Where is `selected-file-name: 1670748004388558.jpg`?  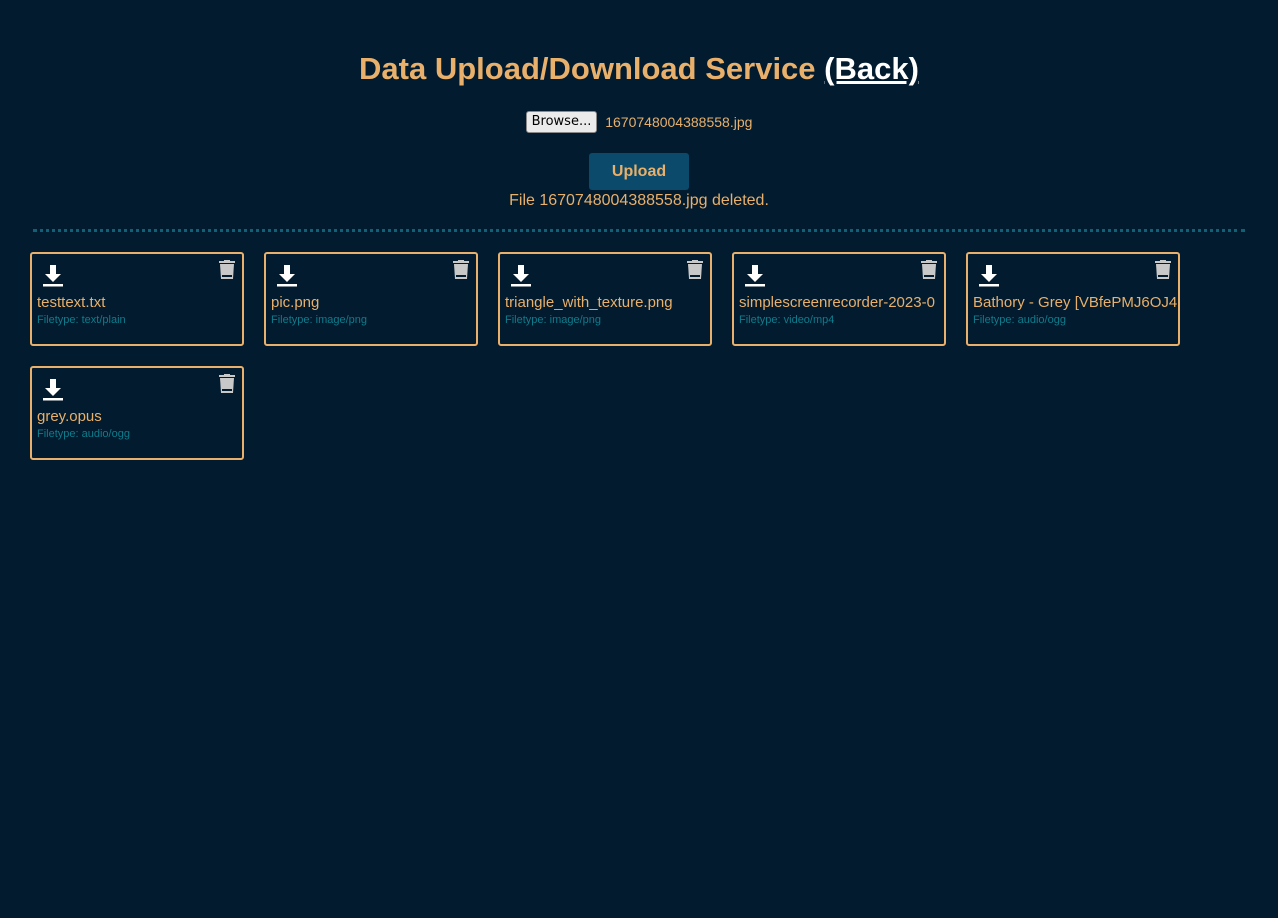 selected-file-name: 1670748004388558.jpg is located at coordinates (679, 122).